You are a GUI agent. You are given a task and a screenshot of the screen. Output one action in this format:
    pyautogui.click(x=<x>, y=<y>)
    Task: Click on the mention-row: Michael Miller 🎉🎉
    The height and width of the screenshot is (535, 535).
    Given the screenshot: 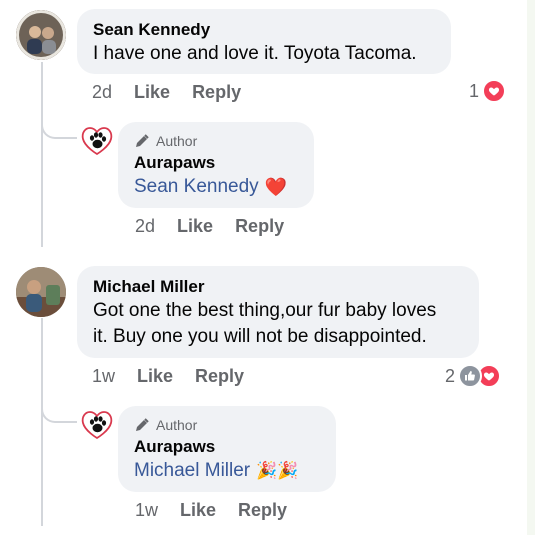 What is the action you would take?
    pyautogui.click(x=227, y=471)
    